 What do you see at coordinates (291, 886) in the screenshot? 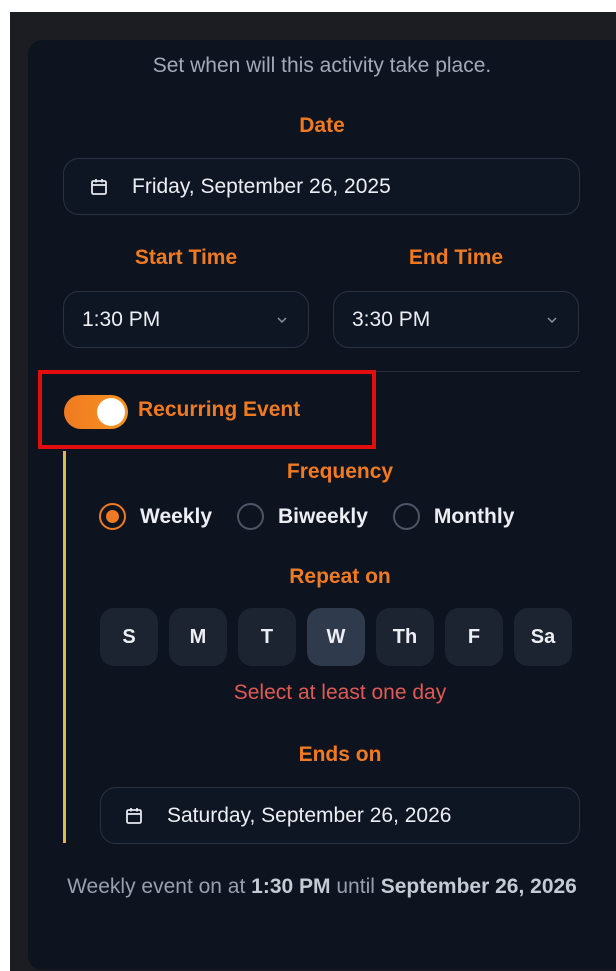
I see `summary-time: 1:30 PM` at bounding box center [291, 886].